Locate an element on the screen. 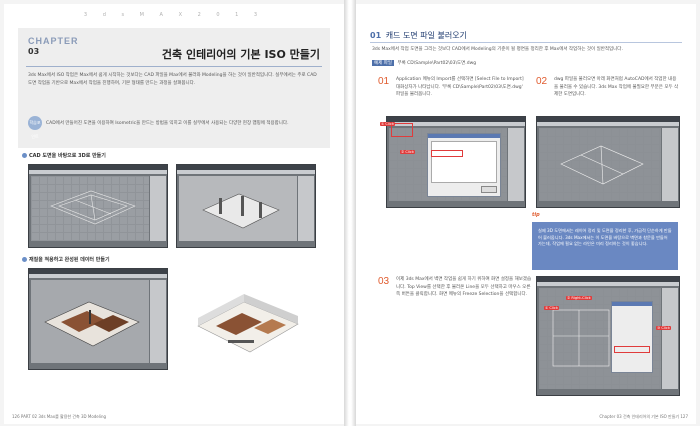  example-file: 예제 파일 부록 CD\Sample\Part02\03\도면.dwg is located at coordinates (424, 63).